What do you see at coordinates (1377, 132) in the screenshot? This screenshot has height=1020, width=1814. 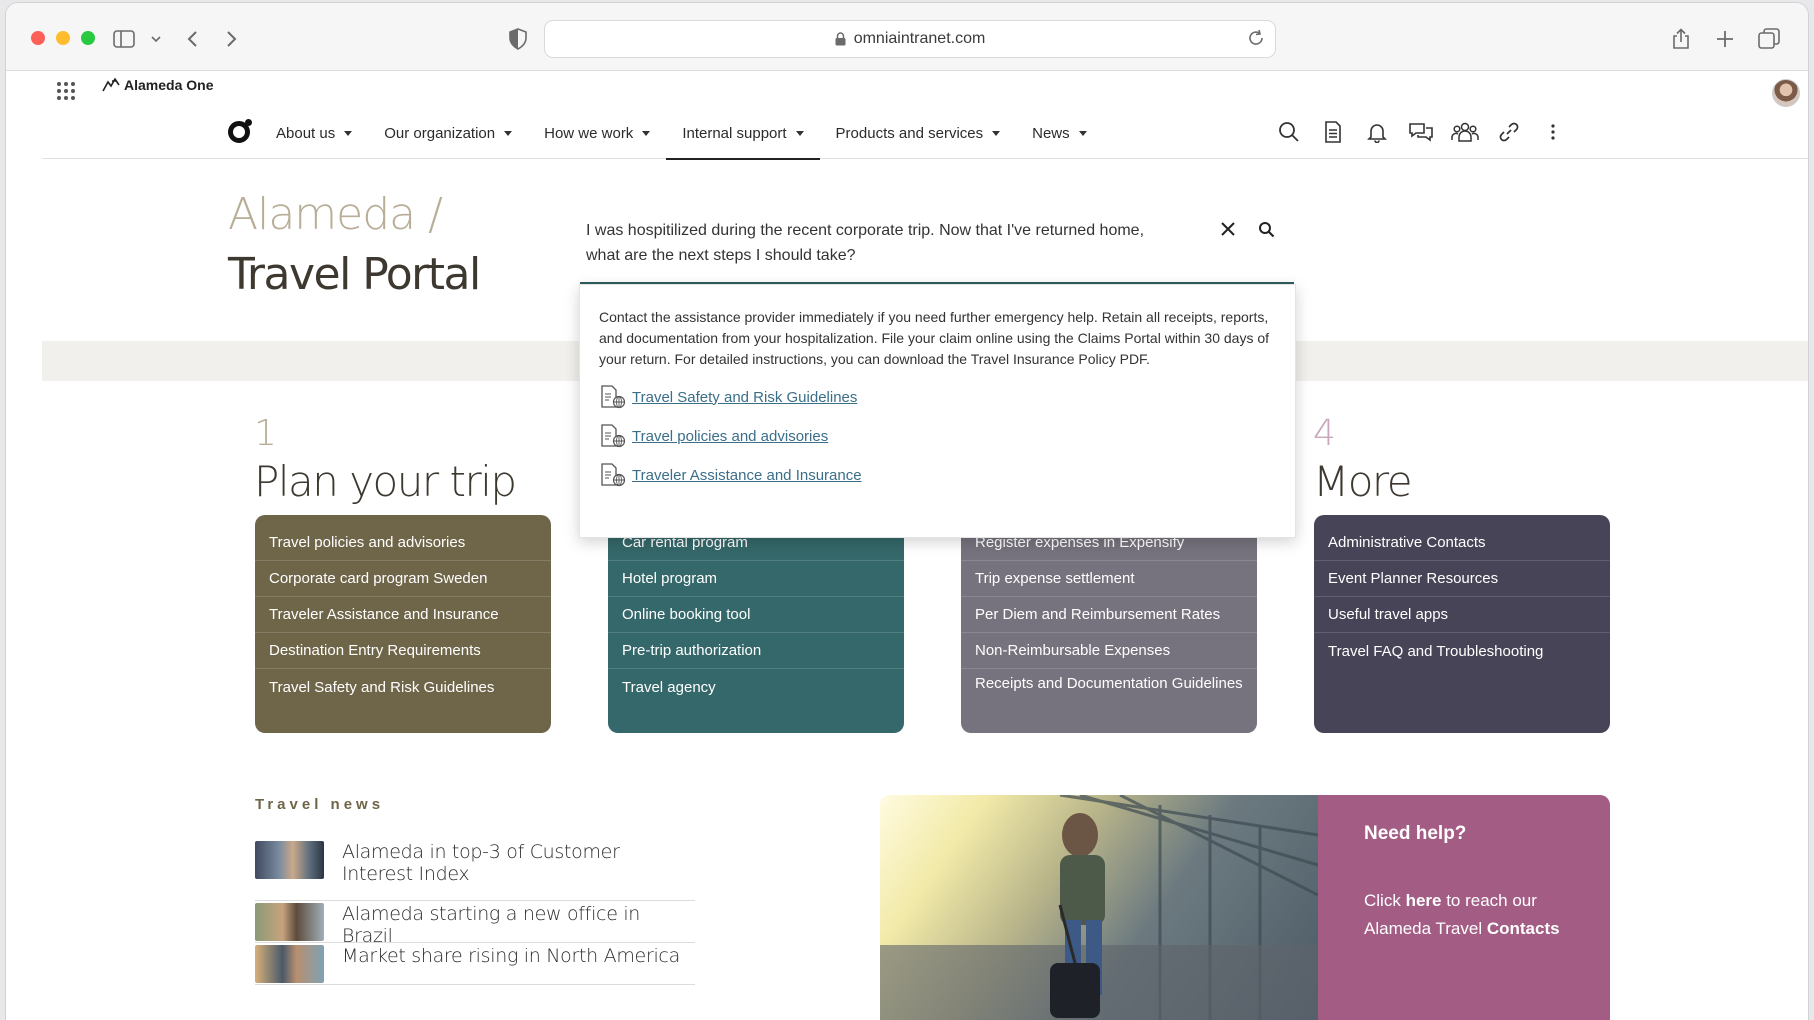 I see `bell-icon` at bounding box center [1377, 132].